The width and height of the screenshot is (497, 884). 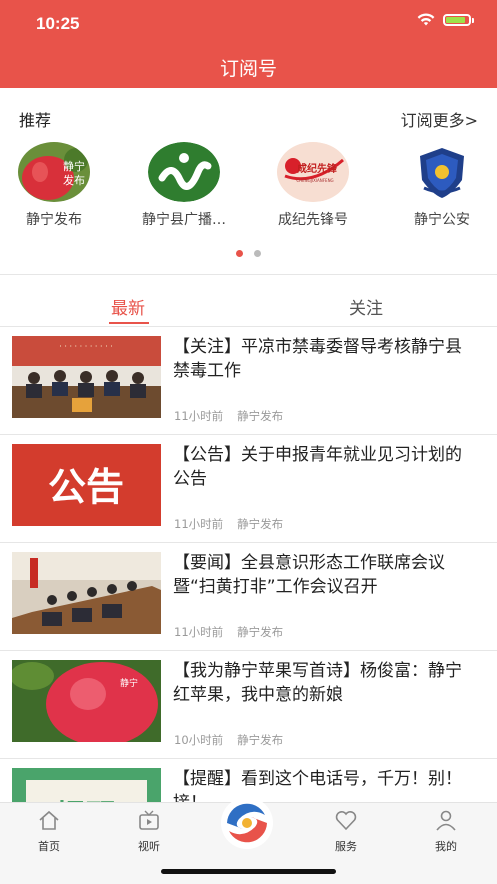 What do you see at coordinates (128, 306) in the screenshot?
I see `tab-latest: 最新` at bounding box center [128, 306].